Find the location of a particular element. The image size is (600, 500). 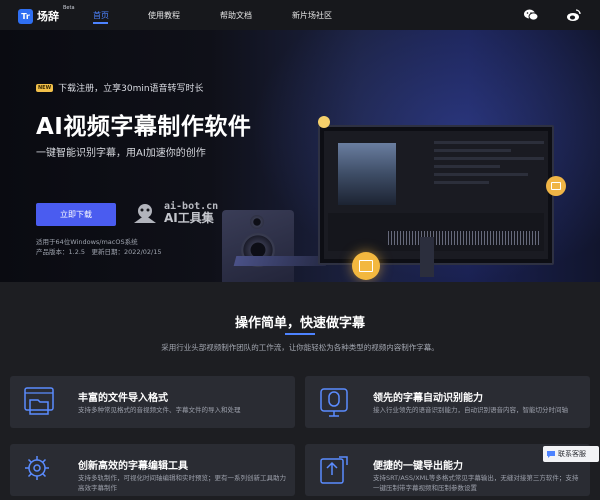

monitor-illustration is located at coordinates (436, 195).